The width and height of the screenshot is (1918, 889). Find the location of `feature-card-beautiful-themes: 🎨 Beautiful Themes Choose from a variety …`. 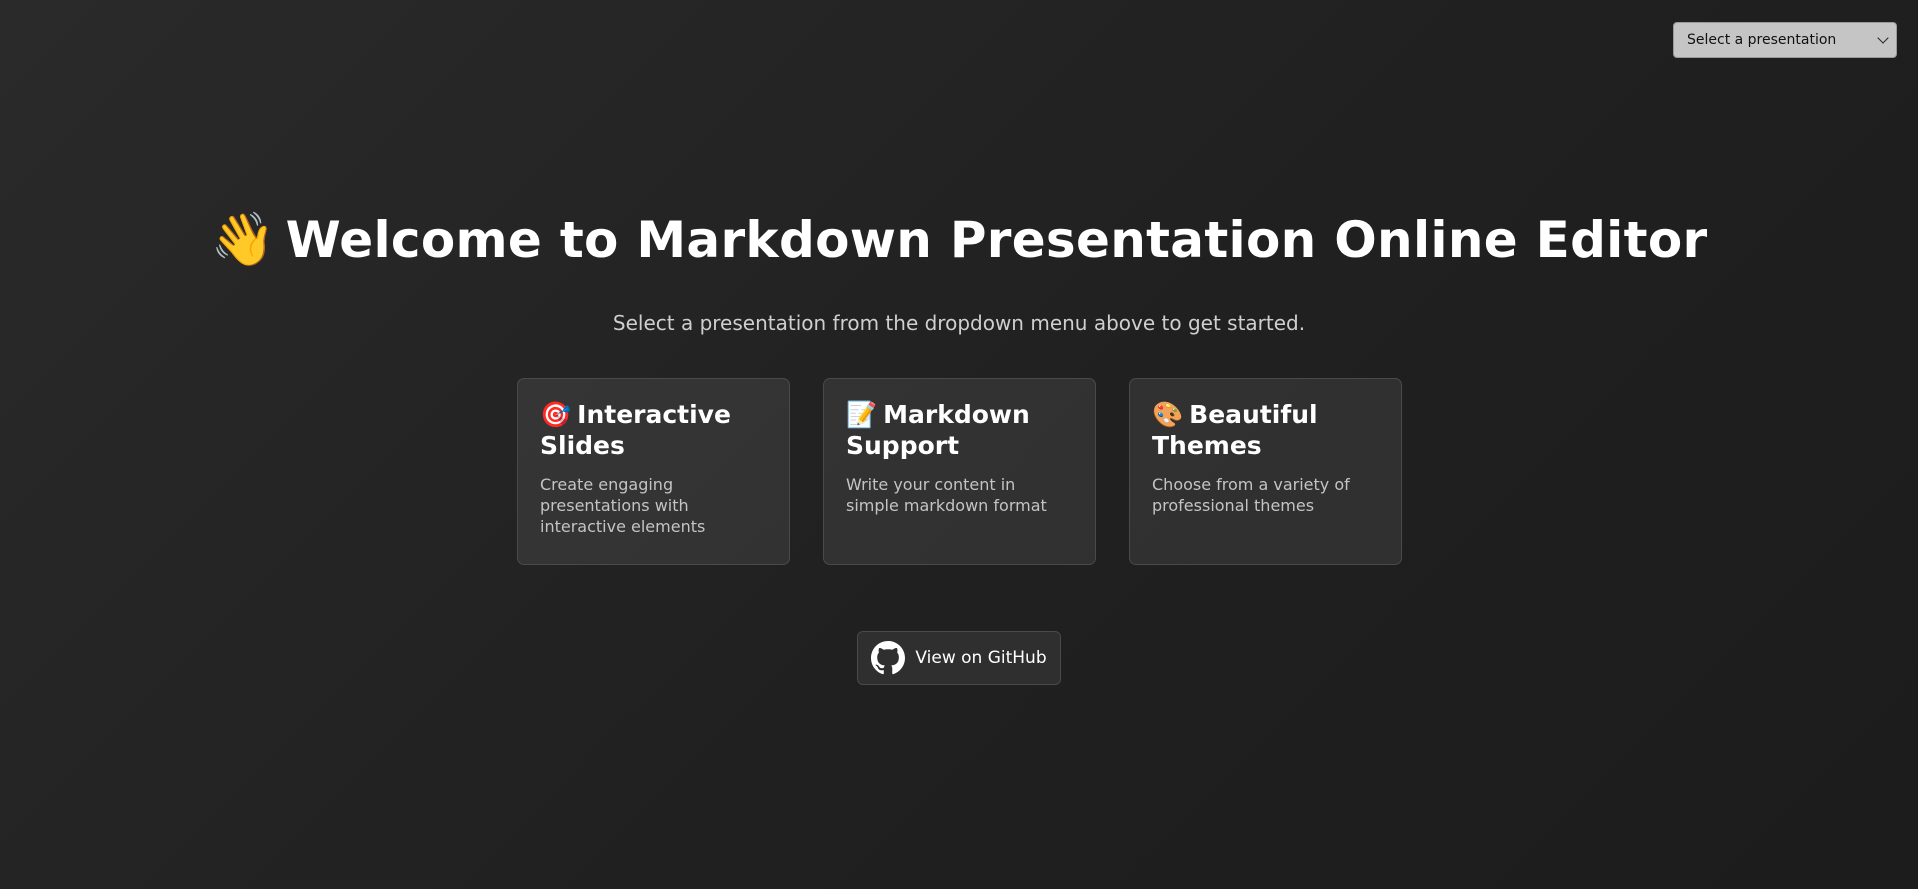

feature-card-beautiful-themes: 🎨 Beautiful Themes Choose from a variety … is located at coordinates (1265, 471).